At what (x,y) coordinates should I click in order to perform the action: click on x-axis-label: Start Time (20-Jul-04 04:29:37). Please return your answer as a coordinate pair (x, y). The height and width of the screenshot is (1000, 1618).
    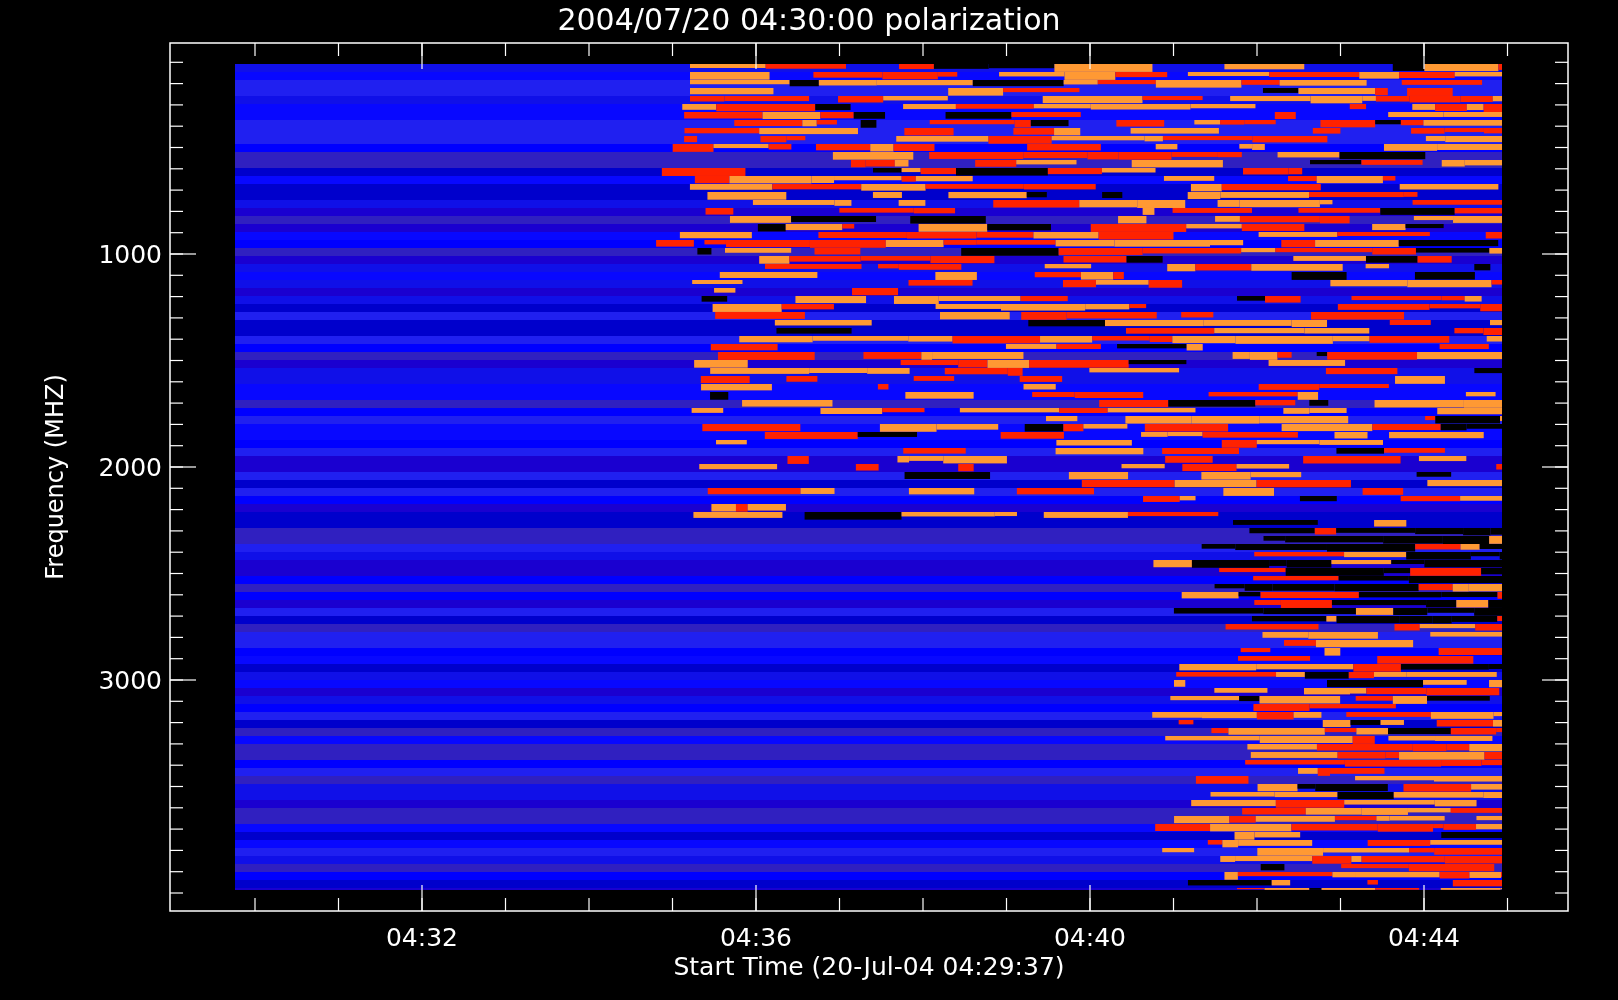
    Looking at the image, I should click on (869, 966).